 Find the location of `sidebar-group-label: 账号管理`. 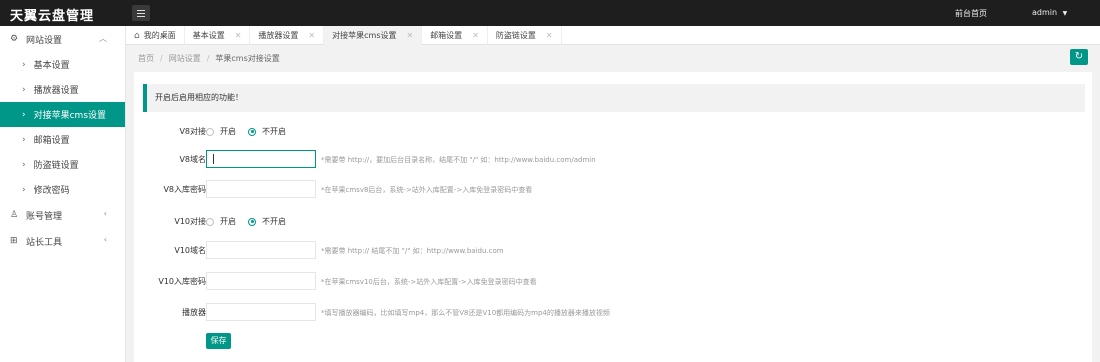

sidebar-group-label: 账号管理 is located at coordinates (44, 216).